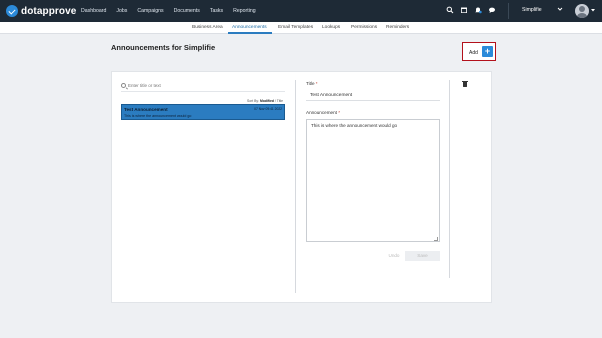  What do you see at coordinates (253, 101) in the screenshot?
I see `sort-prefix: Sort By:` at bounding box center [253, 101].